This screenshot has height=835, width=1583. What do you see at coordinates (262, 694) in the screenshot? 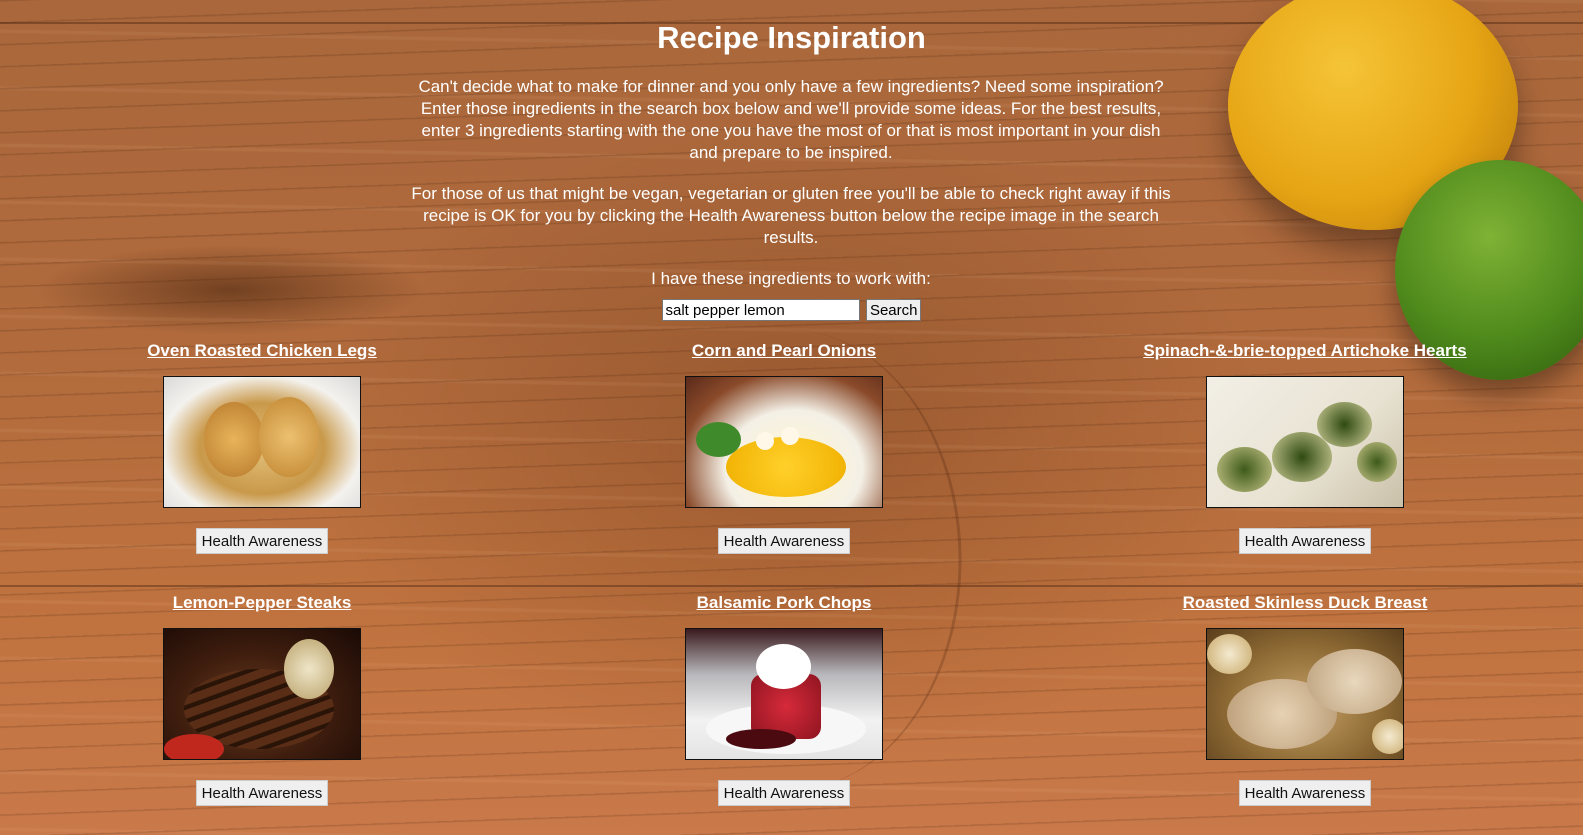
I see `steak-photo` at bounding box center [262, 694].